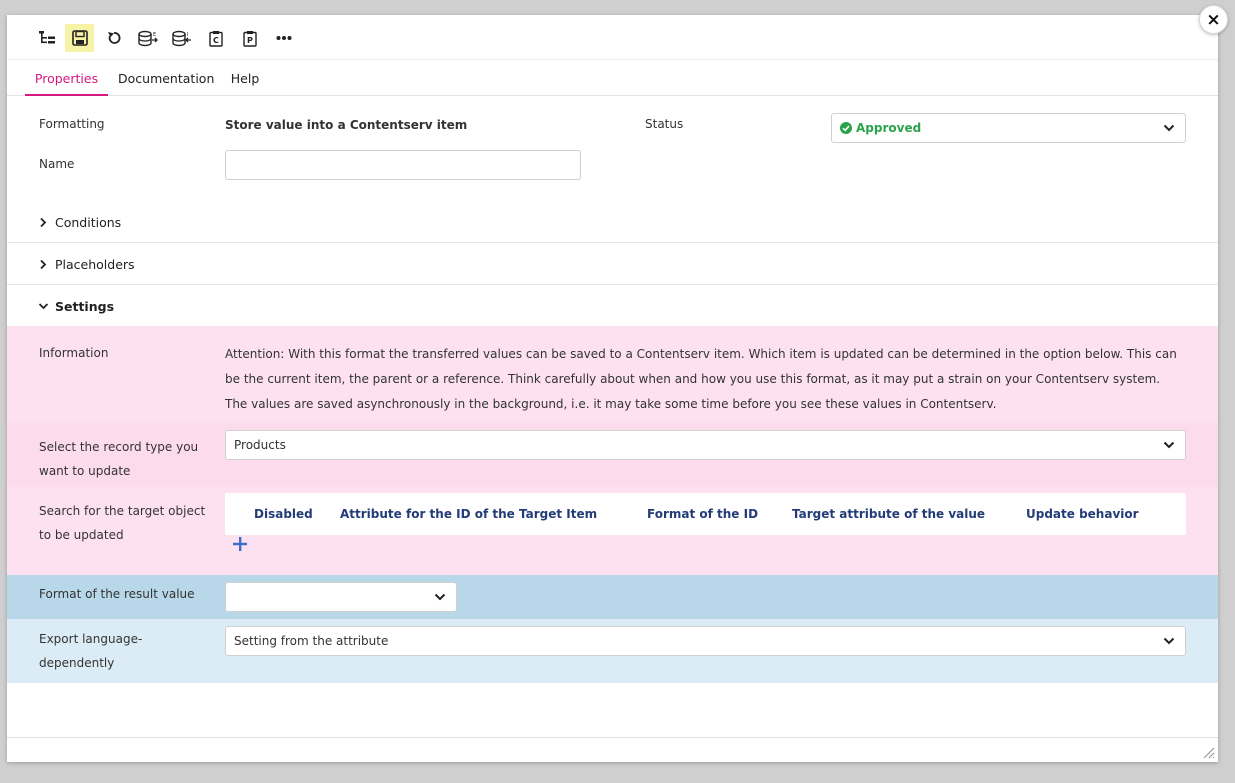 This screenshot has width=1235, height=783. I want to click on database-import-button: I, so click(181, 38).